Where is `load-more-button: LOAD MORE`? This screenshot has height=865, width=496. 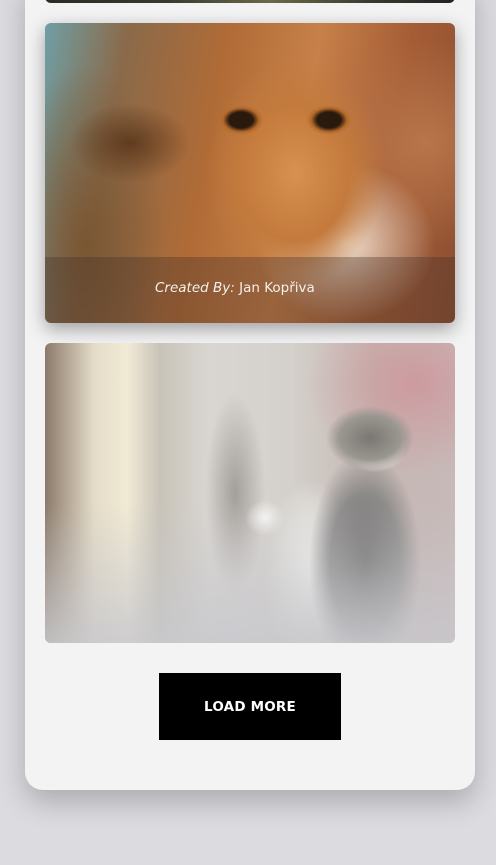
load-more-button: LOAD MORE is located at coordinates (250, 706).